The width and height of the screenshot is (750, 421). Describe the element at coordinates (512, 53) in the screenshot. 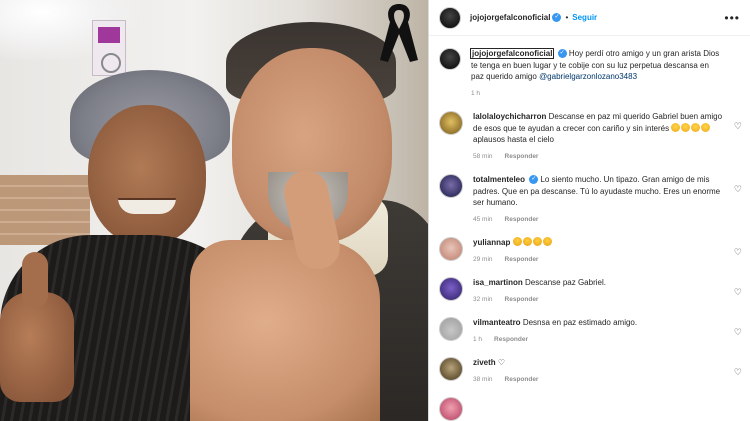

I see `caption-username: jojojorgefalconoficial` at that location.